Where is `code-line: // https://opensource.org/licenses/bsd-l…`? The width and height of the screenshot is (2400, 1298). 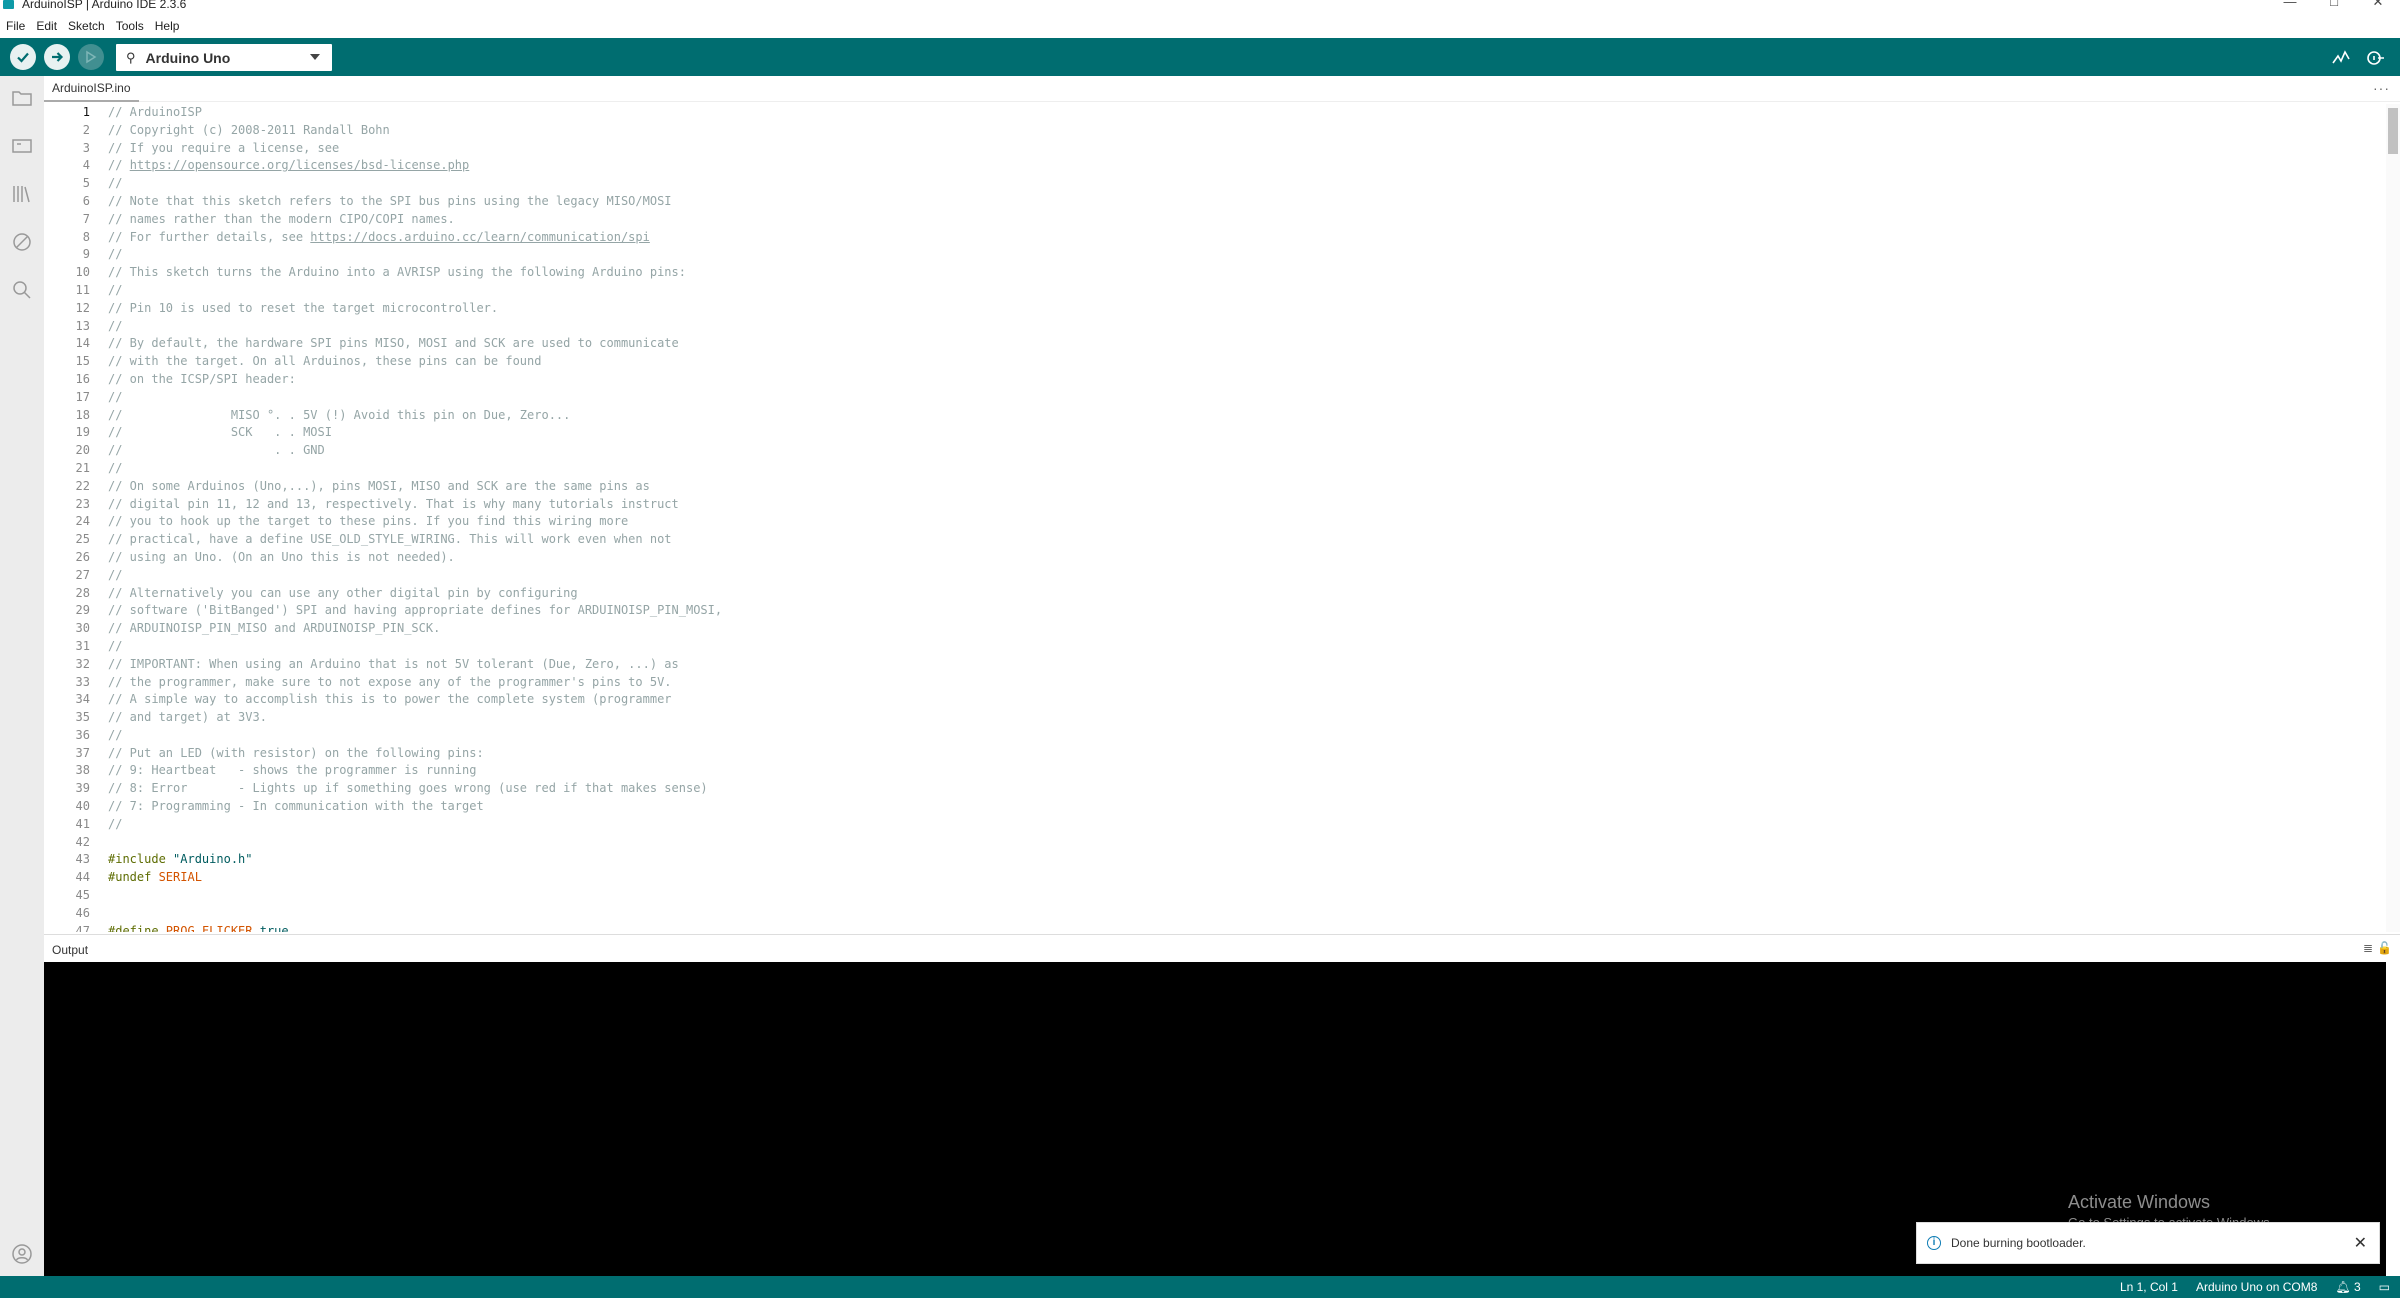
code-line: // https://opensource.org/licenses/bsd-l… is located at coordinates (1247, 166).